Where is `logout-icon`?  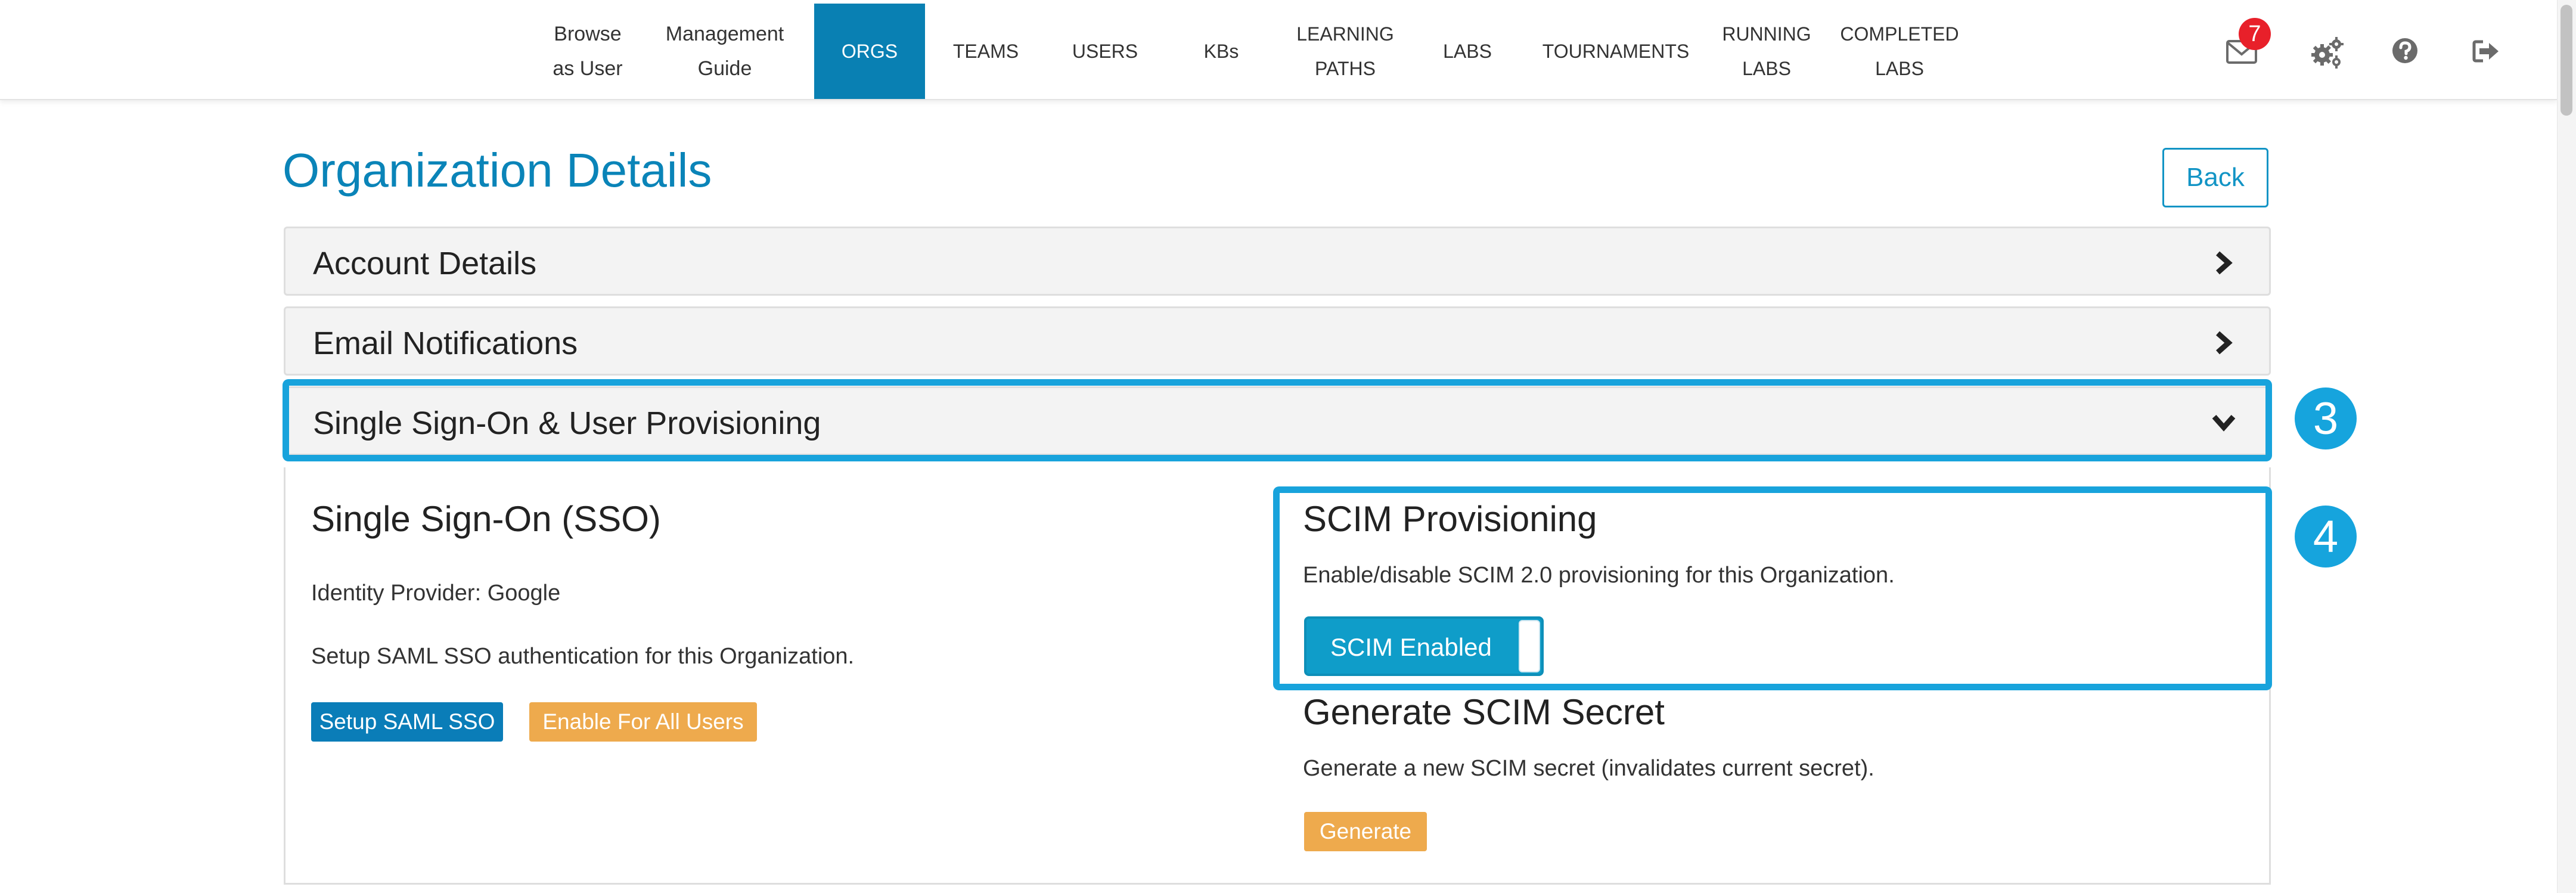
logout-icon is located at coordinates (2486, 51).